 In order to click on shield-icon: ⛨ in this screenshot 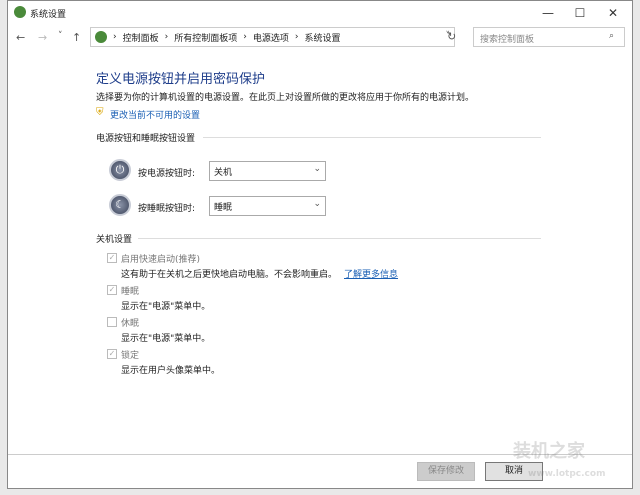, I will do `click(100, 112)`.